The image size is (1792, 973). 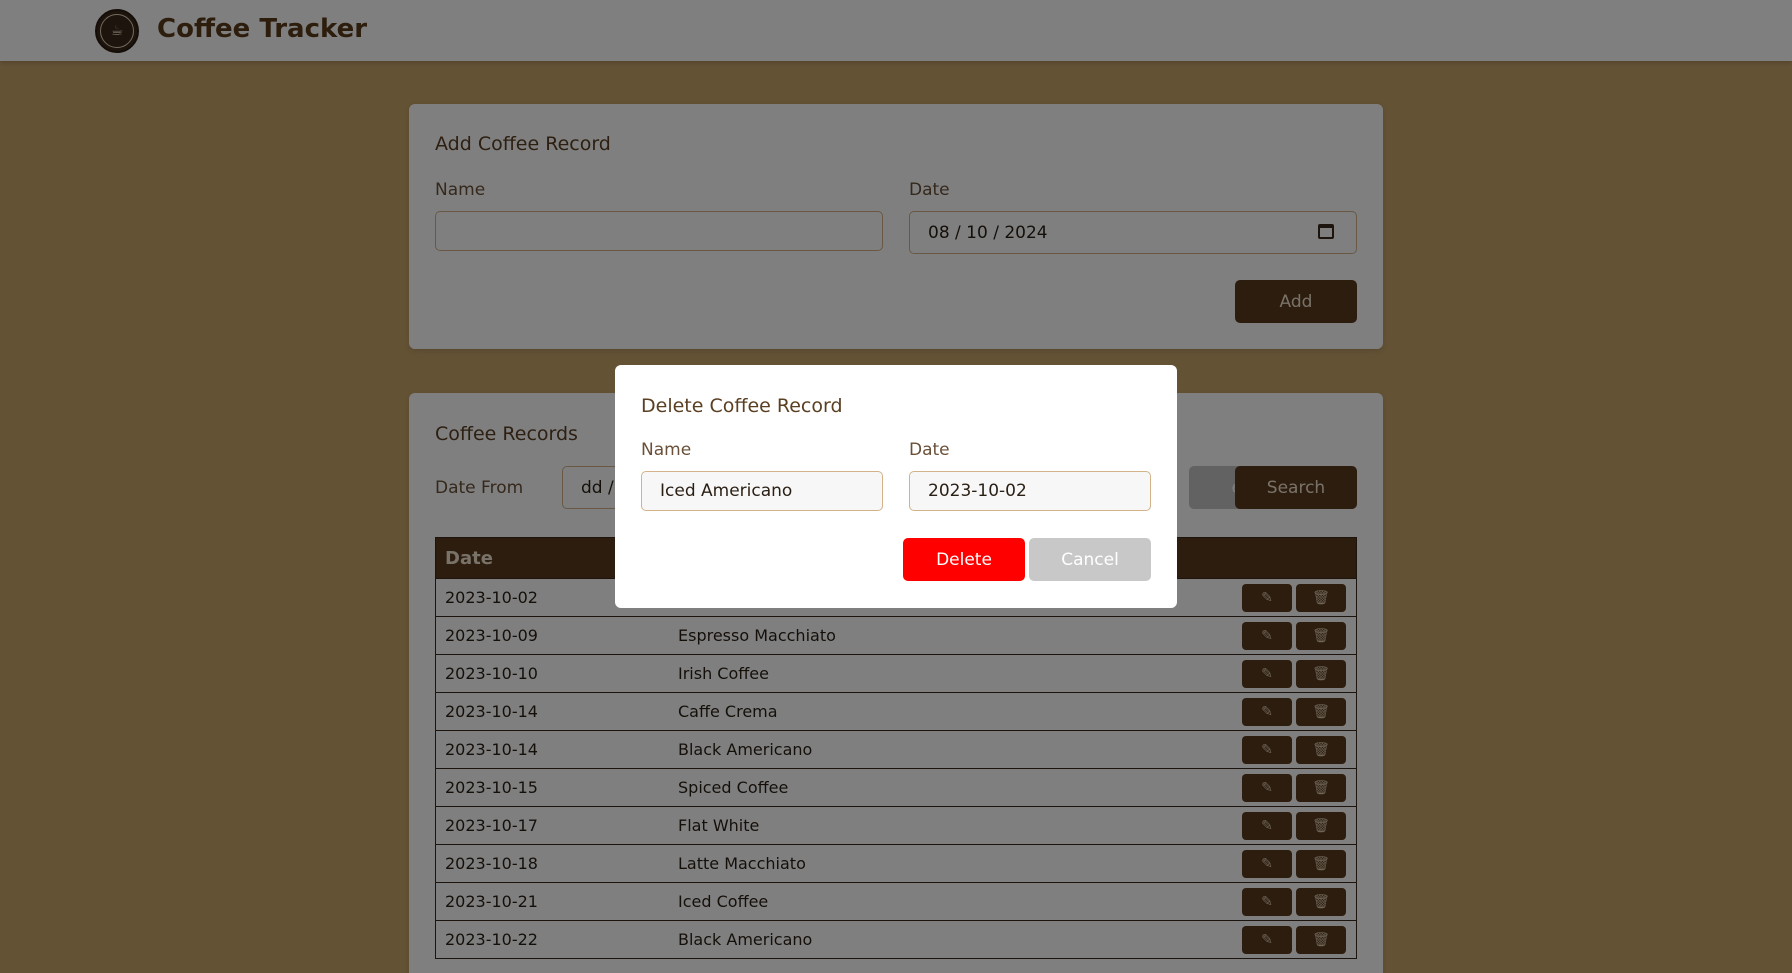 What do you see at coordinates (1090, 559) in the screenshot?
I see `cancel-button: Cancel` at bounding box center [1090, 559].